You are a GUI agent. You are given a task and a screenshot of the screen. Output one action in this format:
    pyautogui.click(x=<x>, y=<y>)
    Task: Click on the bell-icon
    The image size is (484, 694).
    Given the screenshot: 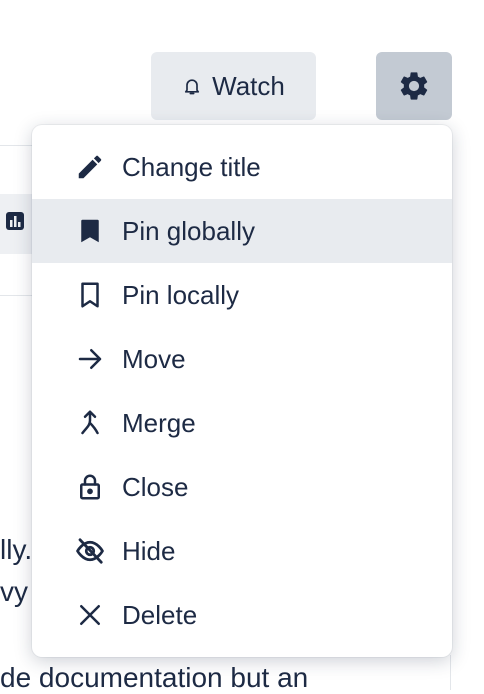 What is the action you would take?
    pyautogui.click(x=192, y=87)
    